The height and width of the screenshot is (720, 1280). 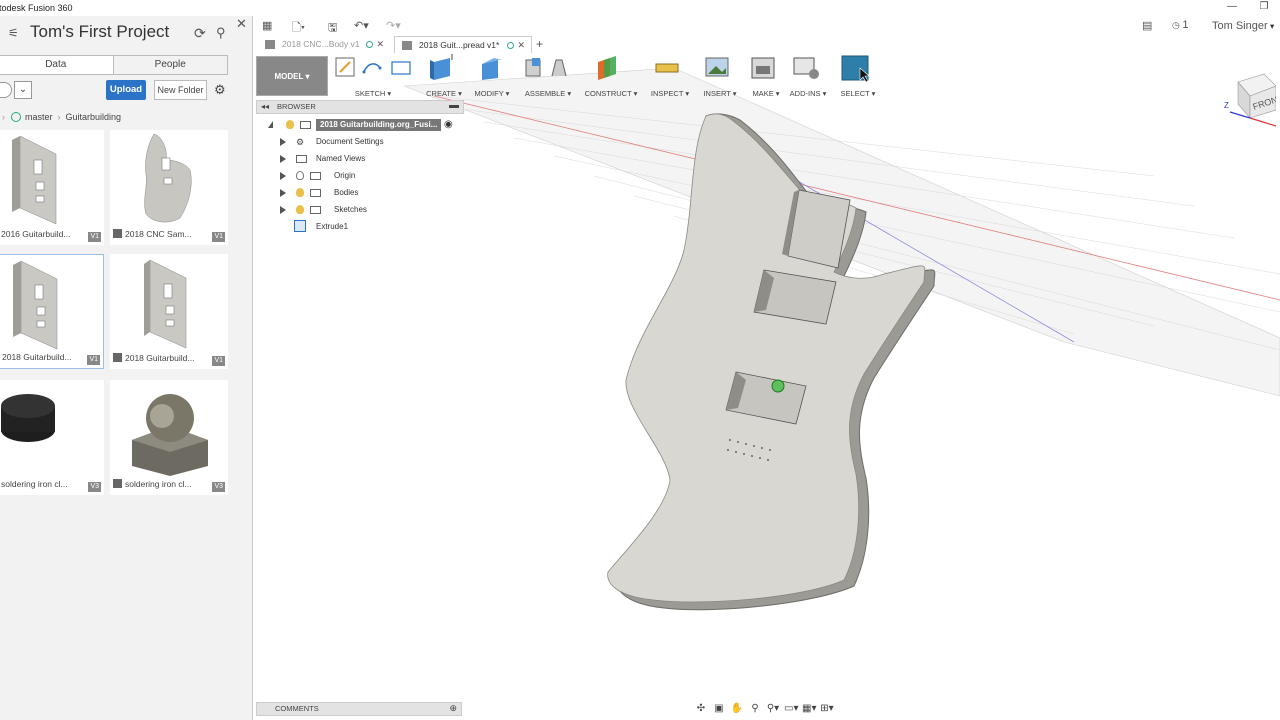 I want to click on zoom-icon: ⚲, so click(x=755, y=708).